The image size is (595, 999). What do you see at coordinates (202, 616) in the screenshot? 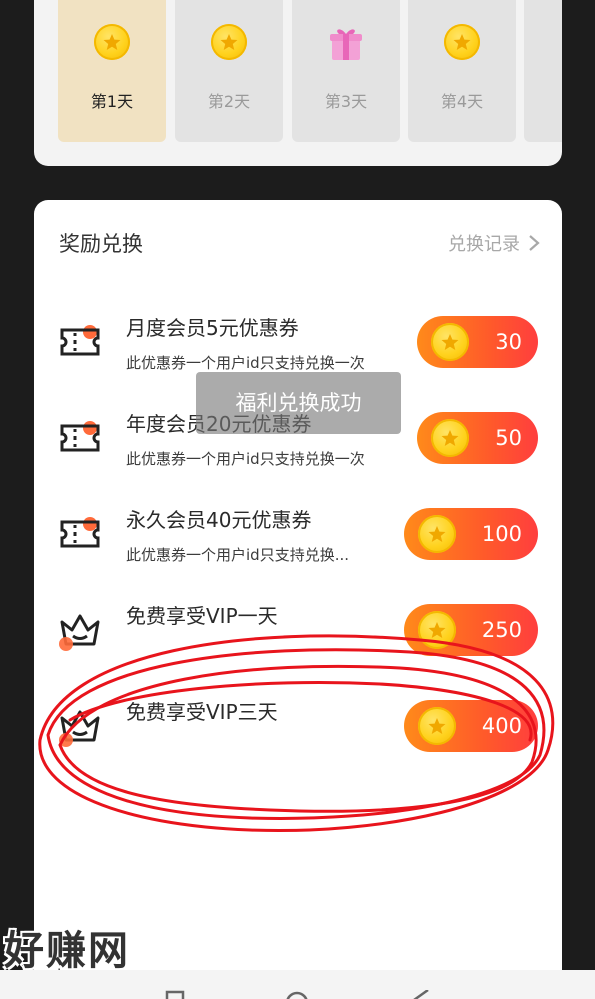
I see `item-title: 免费享受VIP一天` at bounding box center [202, 616].